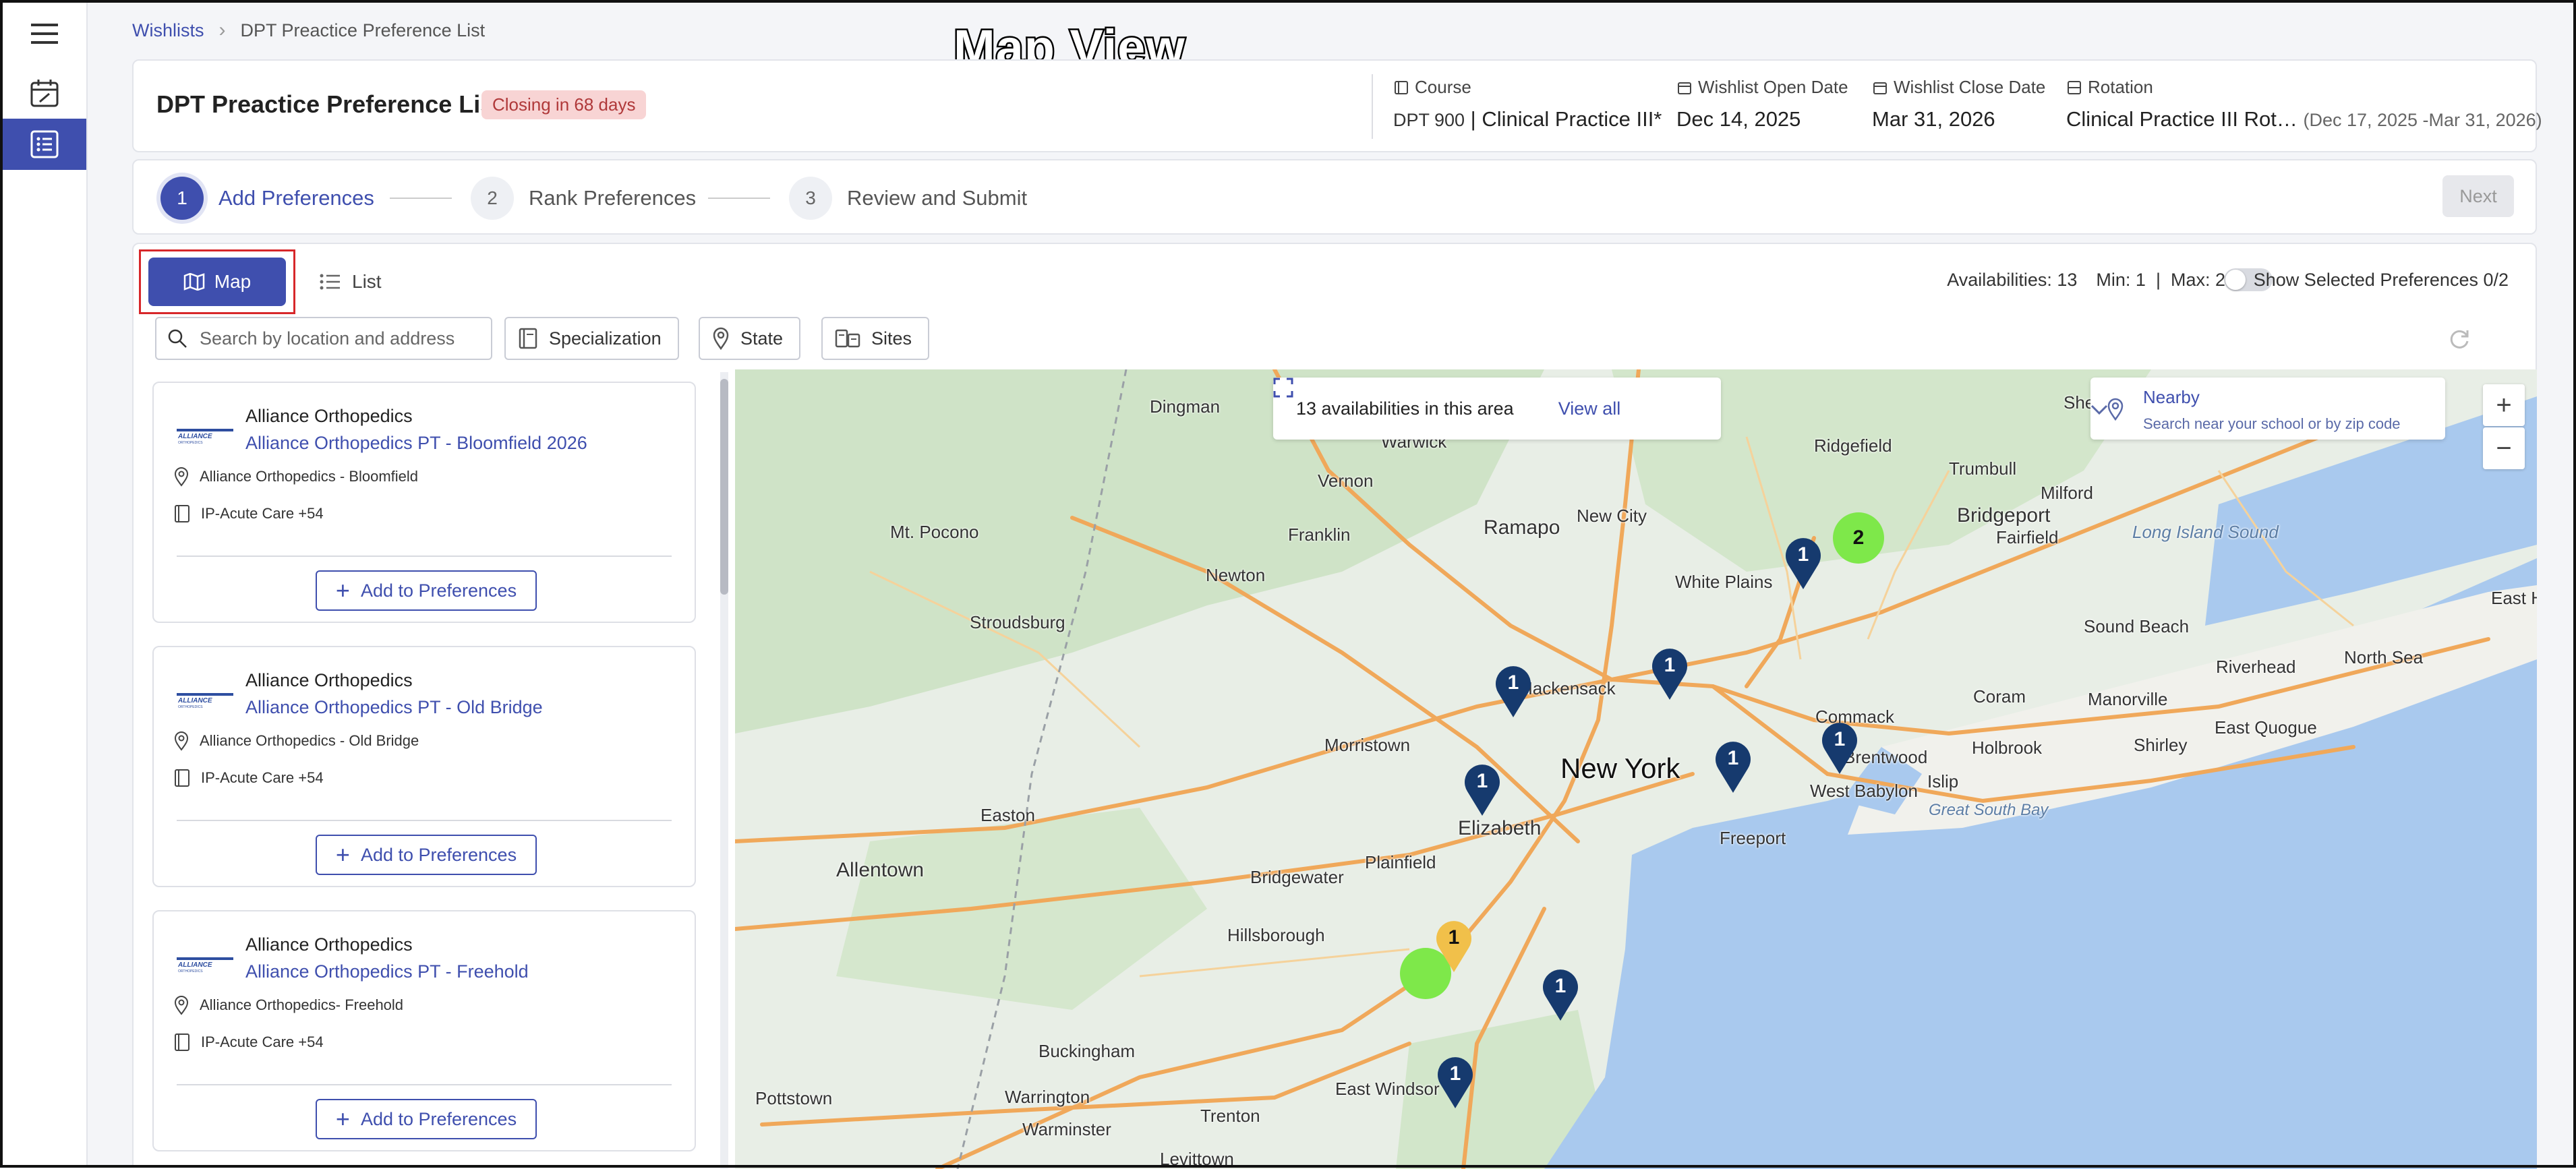 This screenshot has width=2576, height=1169. Describe the element at coordinates (2086, 280) in the screenshot. I see `availability-stats: Availabilities: 13 Min: 1 | Max: 2` at that location.